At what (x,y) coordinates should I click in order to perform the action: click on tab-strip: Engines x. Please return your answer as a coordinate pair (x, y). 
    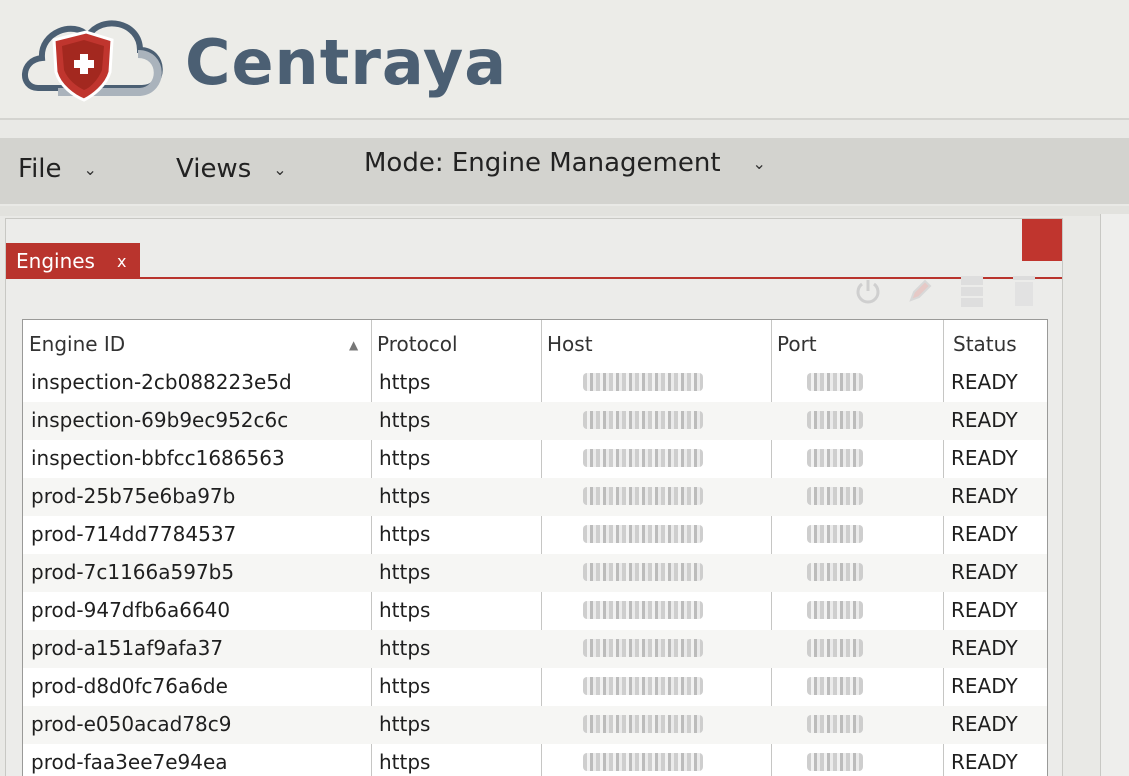
    Looking at the image, I should click on (534, 249).